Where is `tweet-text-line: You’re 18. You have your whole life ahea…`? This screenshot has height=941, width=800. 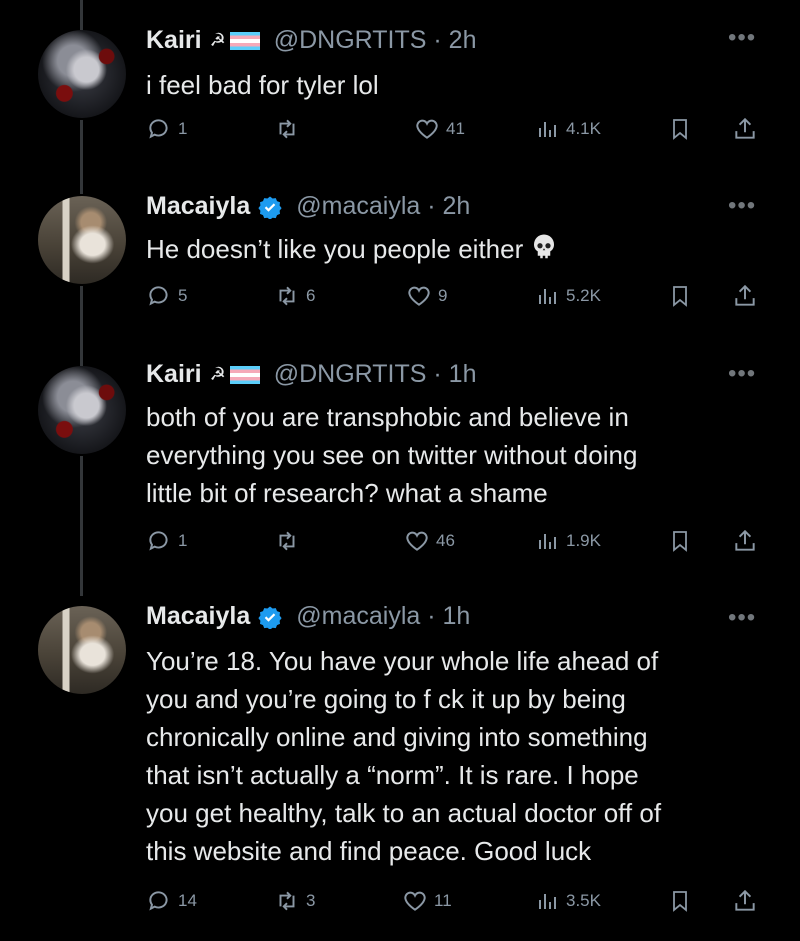 tweet-text-line: You’re 18. You have your whole life ahea… is located at coordinates (402, 661).